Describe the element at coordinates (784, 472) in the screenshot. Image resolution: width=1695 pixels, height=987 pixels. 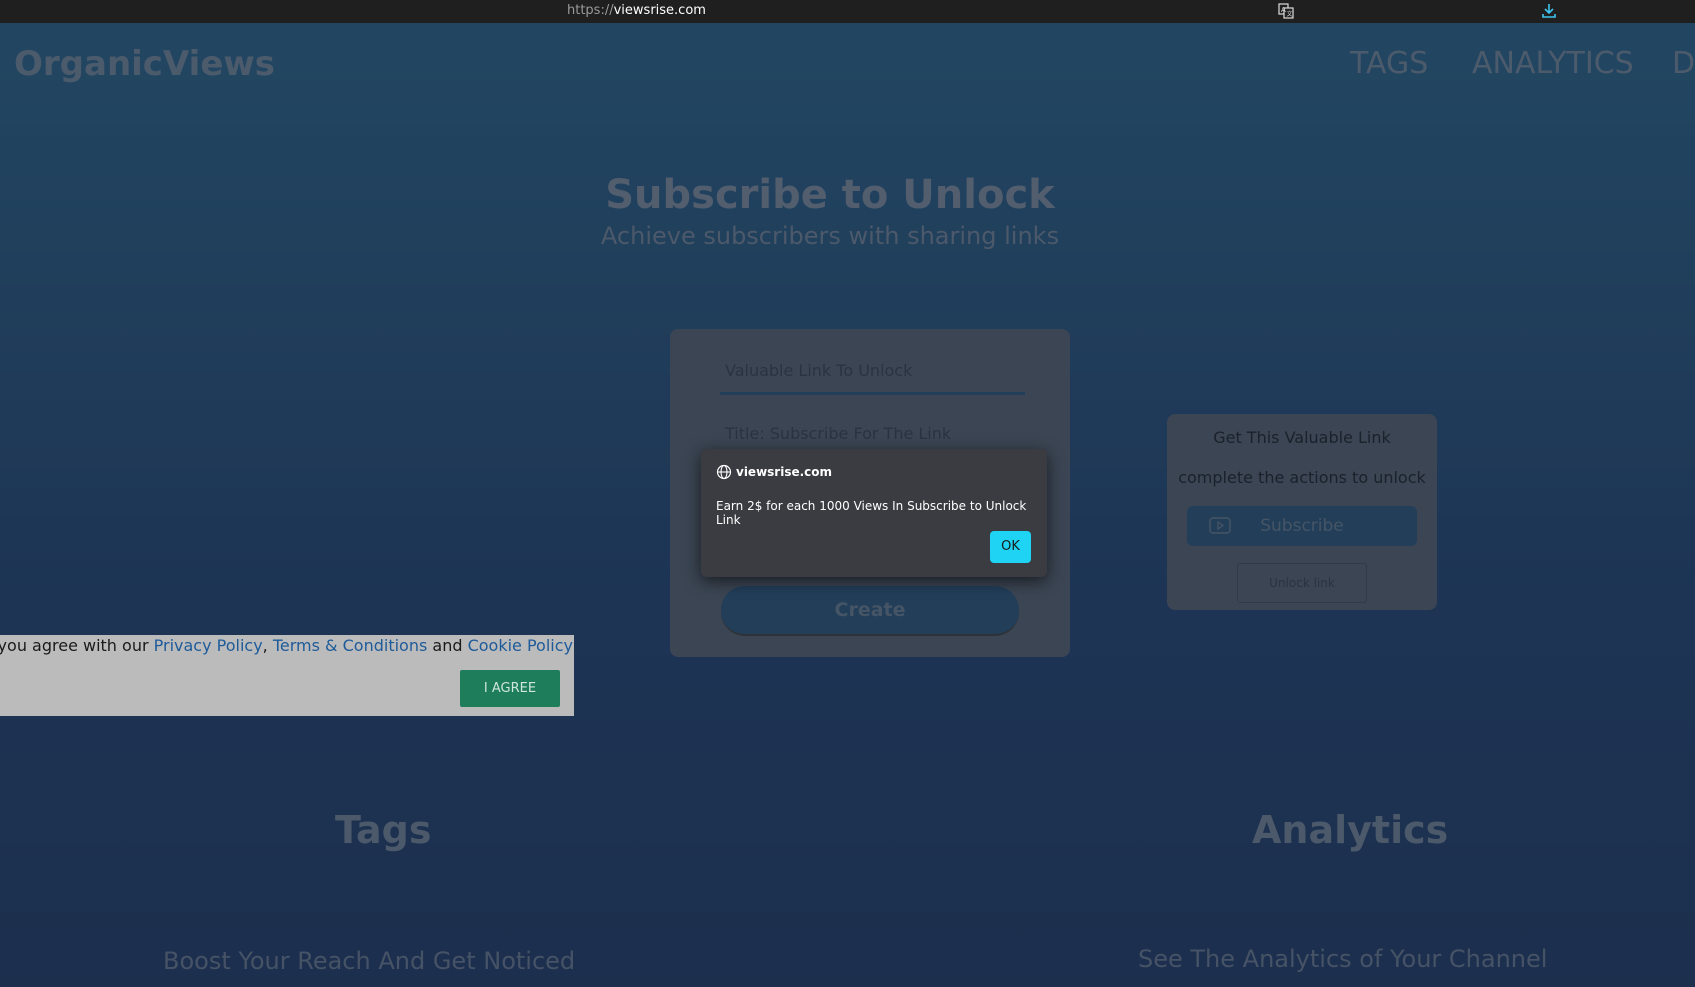
I see `alert-origin: viewsrise.com` at that location.